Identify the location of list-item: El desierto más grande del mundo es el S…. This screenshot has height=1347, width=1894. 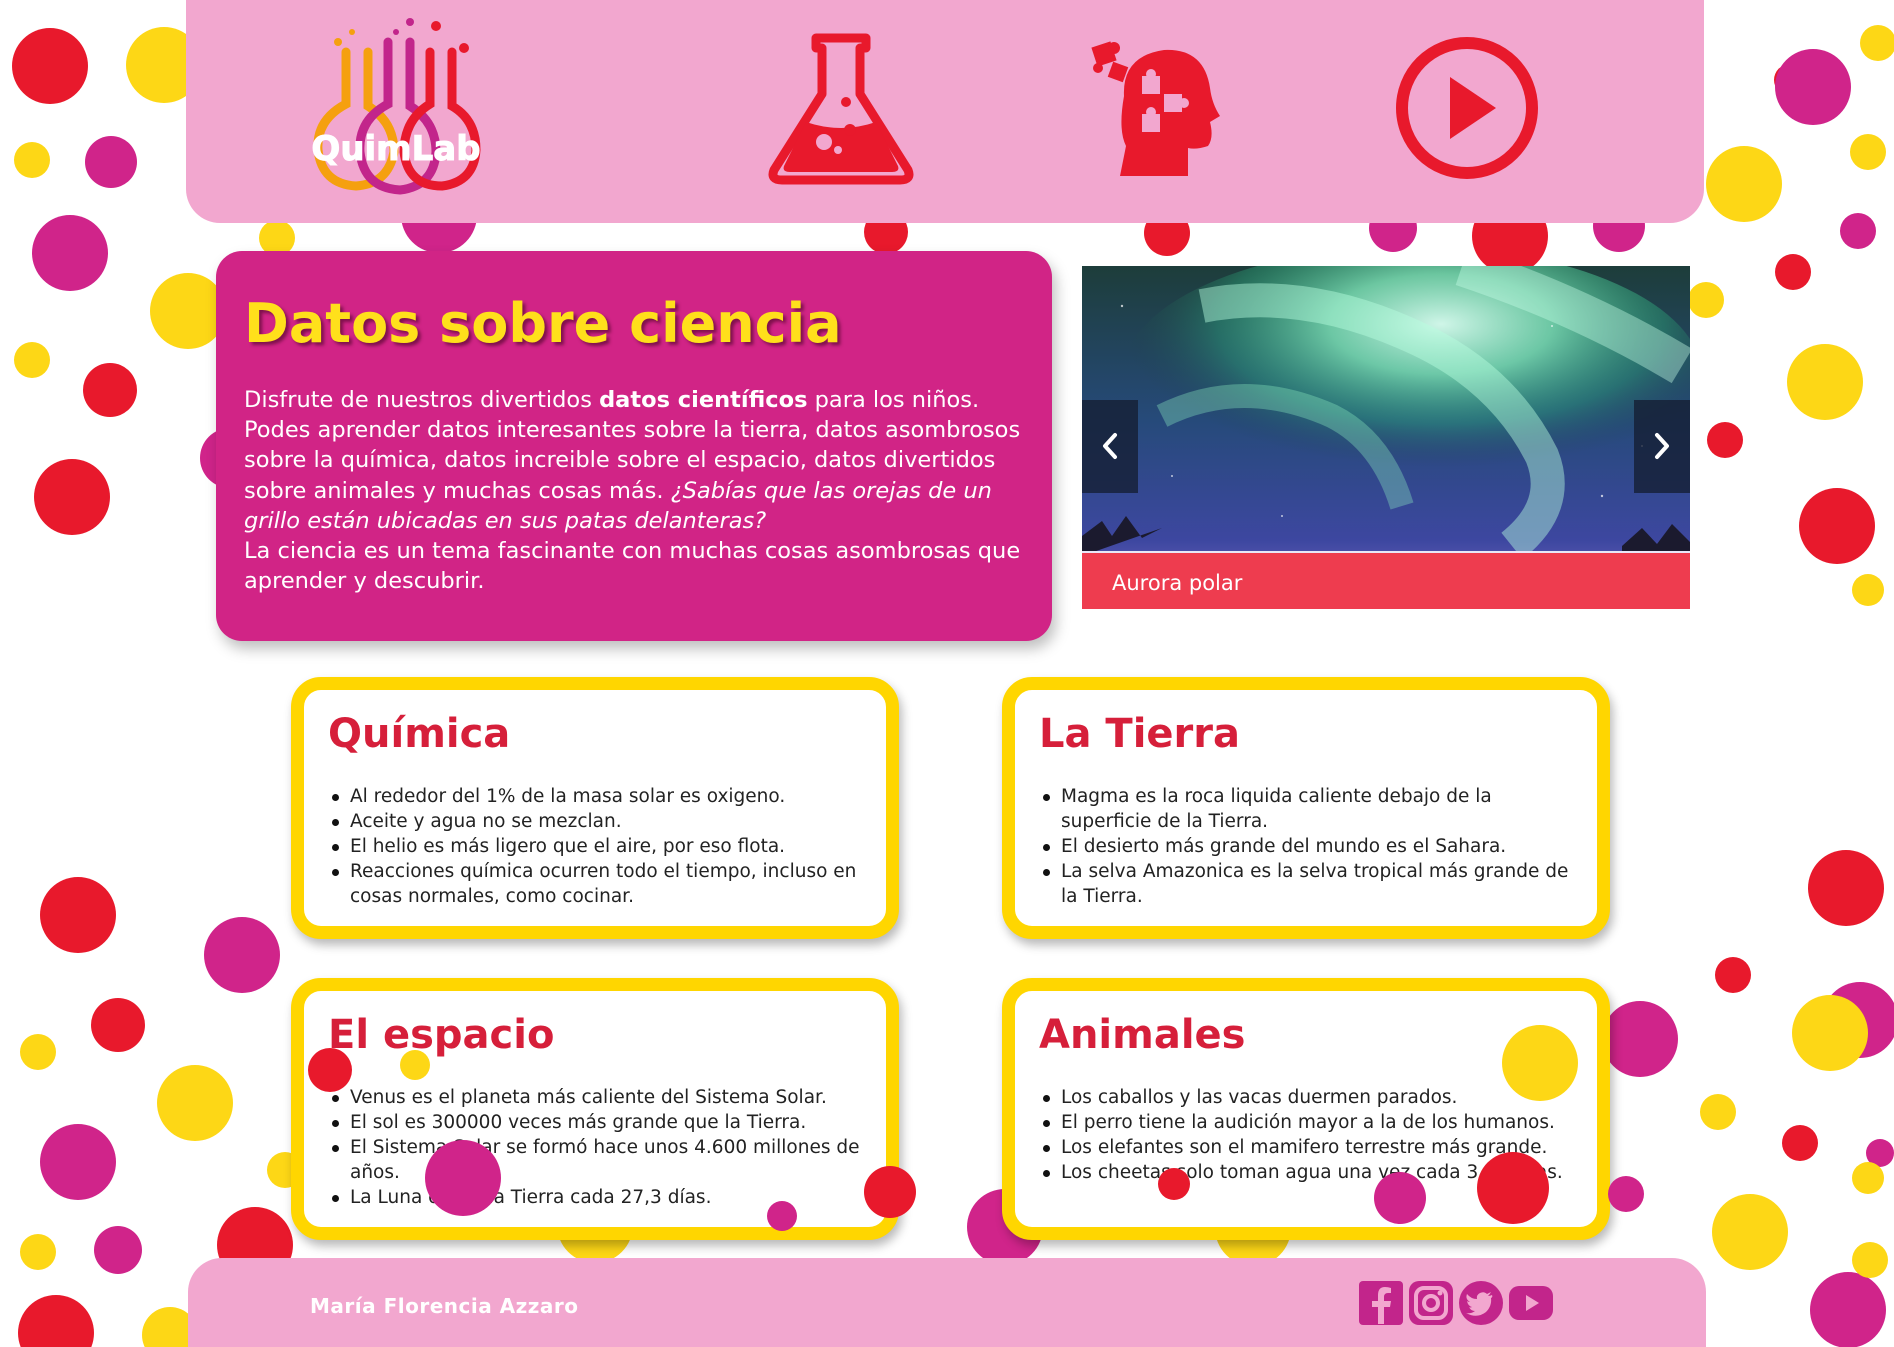
(1308, 846).